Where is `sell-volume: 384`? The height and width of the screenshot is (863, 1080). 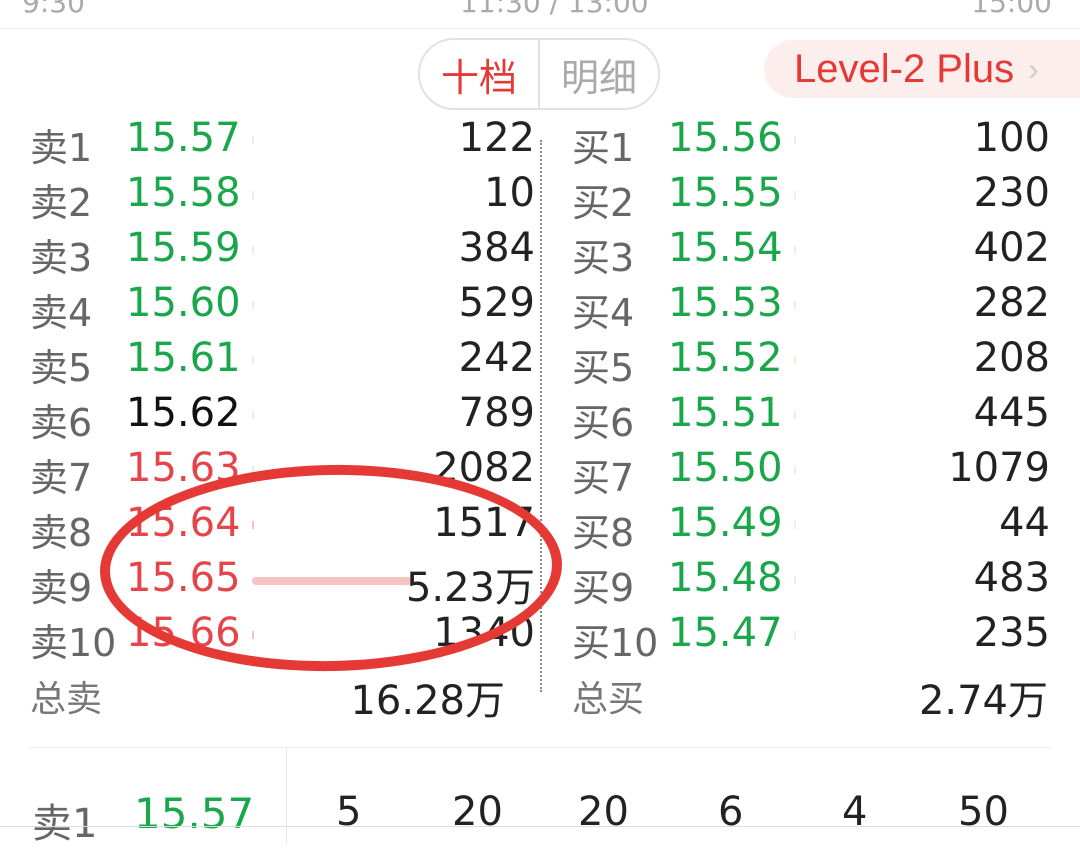 sell-volume: 384 is located at coordinates (496, 248).